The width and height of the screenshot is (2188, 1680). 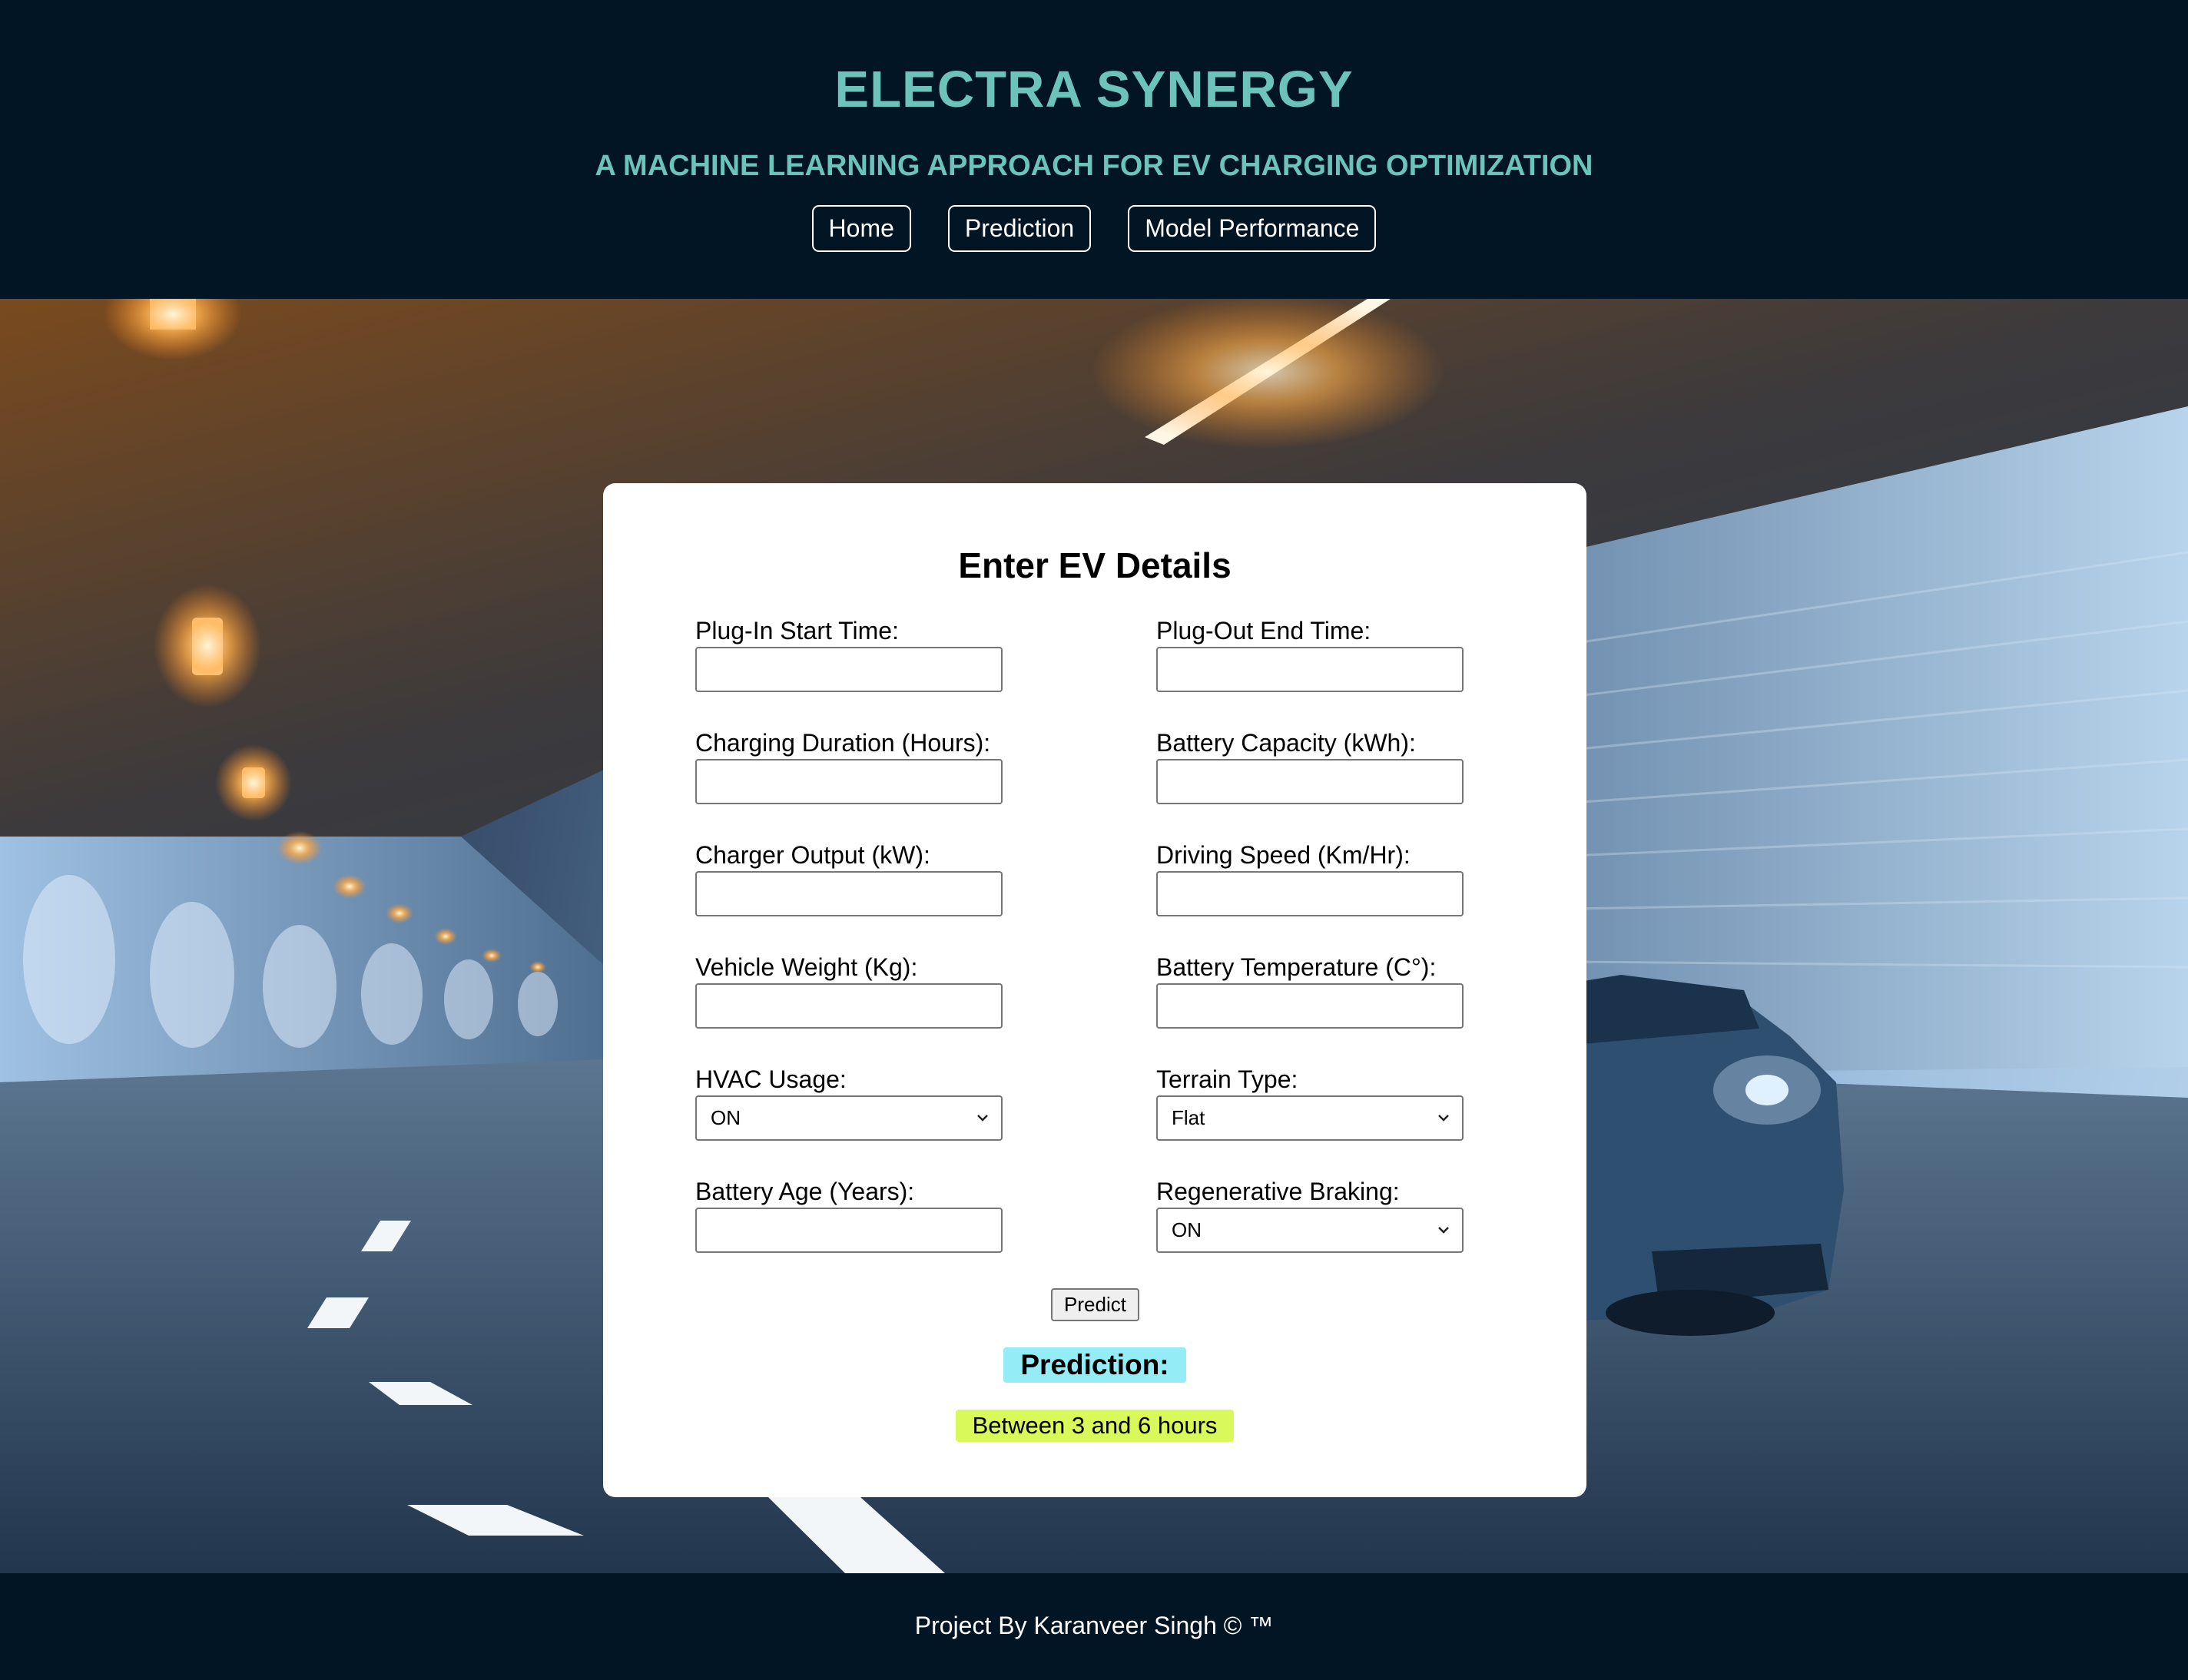 I want to click on footer-credit: Project By Karanveer Singh © ™, so click(x=1094, y=1625).